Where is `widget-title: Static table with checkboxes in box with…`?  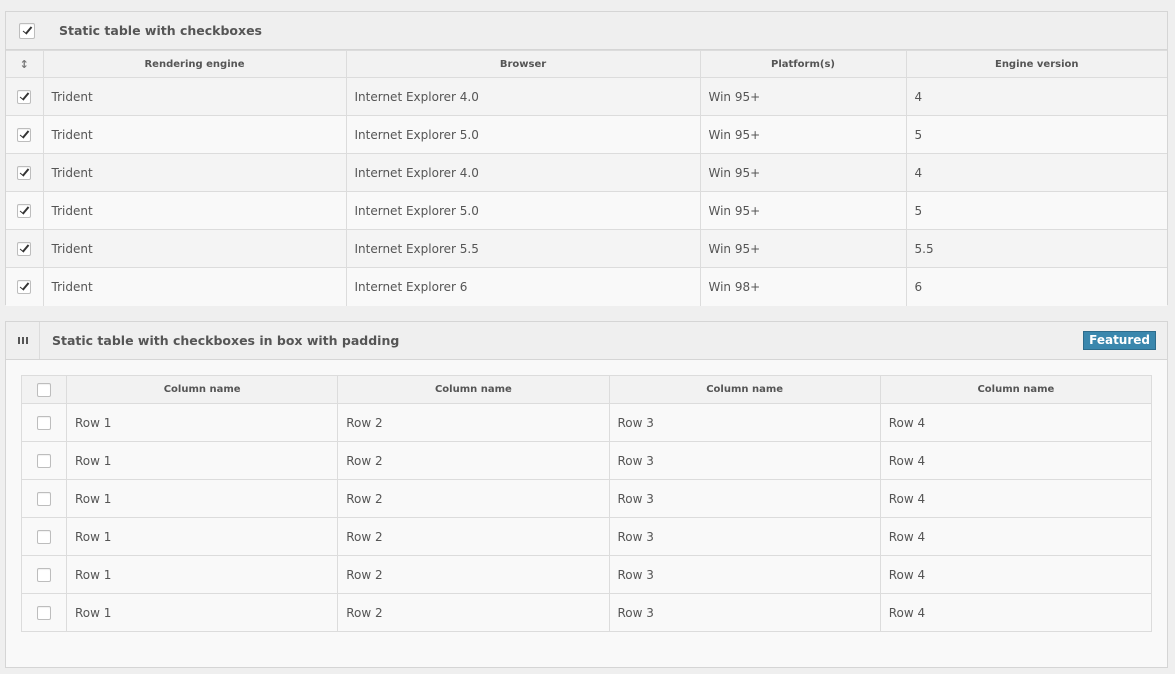
widget-title: Static table with checkboxes in box with… is located at coordinates (226, 340).